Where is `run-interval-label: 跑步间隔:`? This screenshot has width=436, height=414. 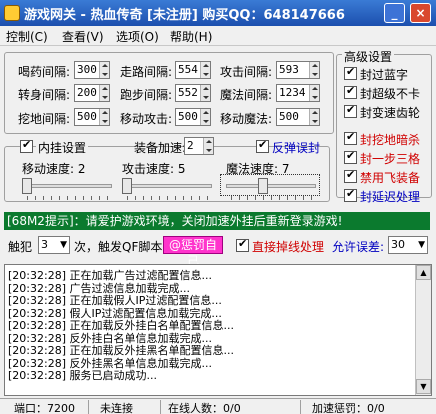 run-interval-label: 跑步间隔: is located at coordinates (146, 95).